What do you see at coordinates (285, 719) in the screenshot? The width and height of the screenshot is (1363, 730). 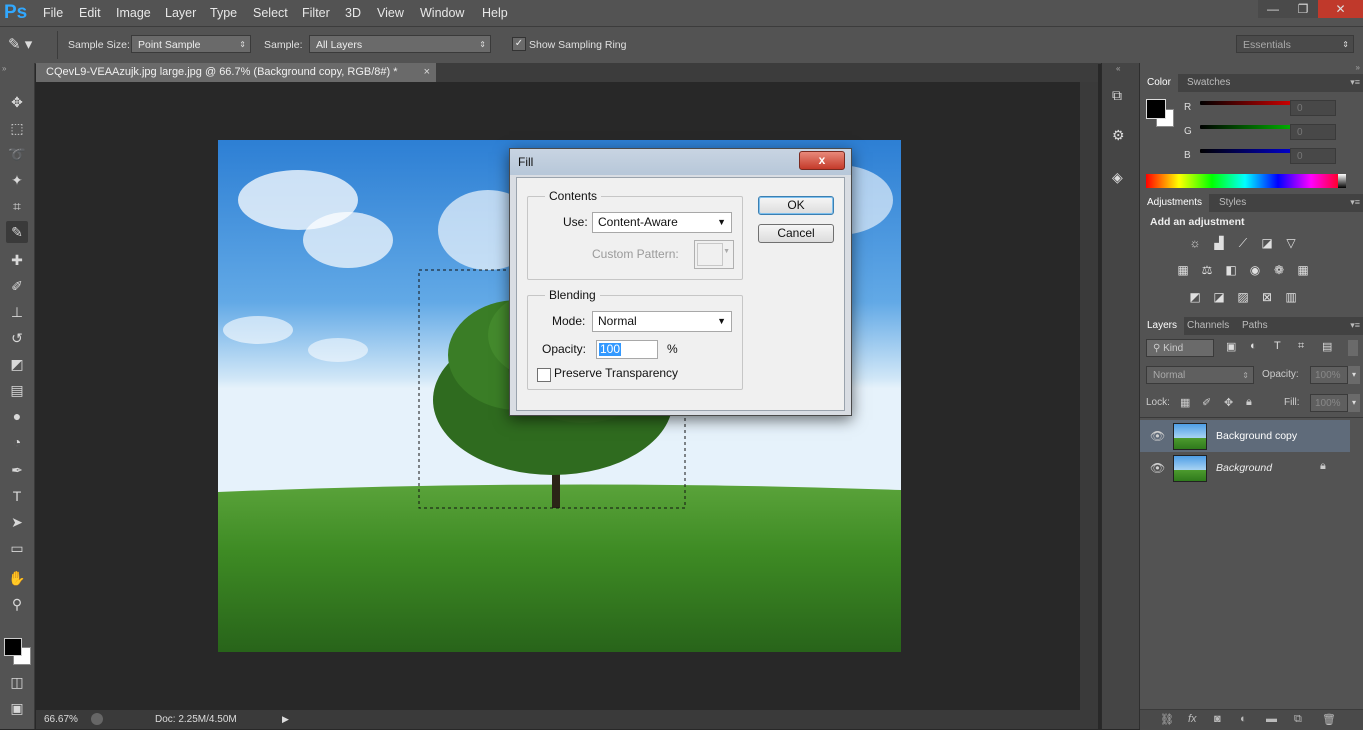 I see `status-menu-arrow-icon: ▶` at bounding box center [285, 719].